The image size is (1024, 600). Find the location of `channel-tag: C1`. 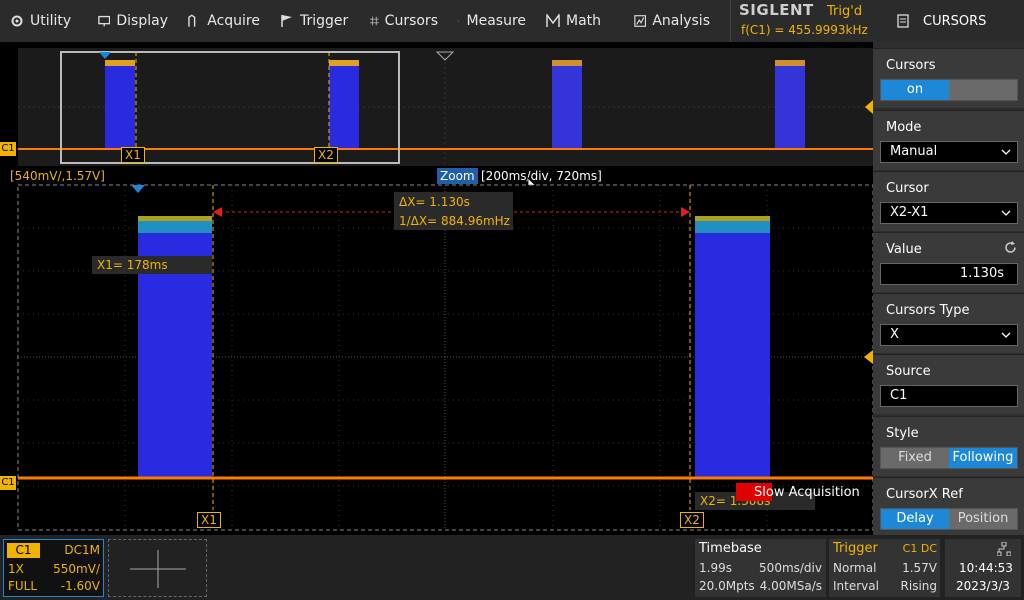

channel-tag: C1 is located at coordinates (8, 483).